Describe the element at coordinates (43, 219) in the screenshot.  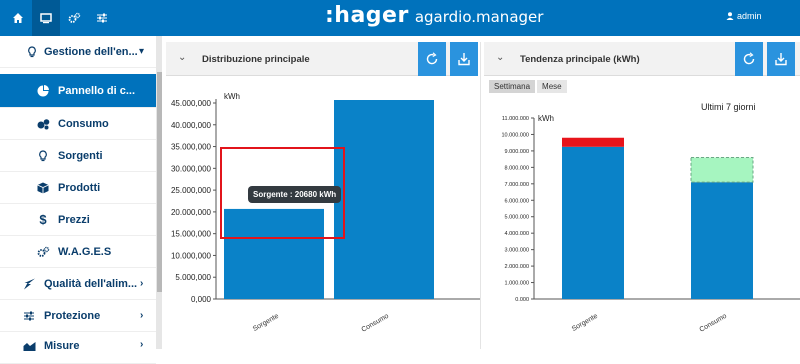
I see `dollar-icon: $` at that location.